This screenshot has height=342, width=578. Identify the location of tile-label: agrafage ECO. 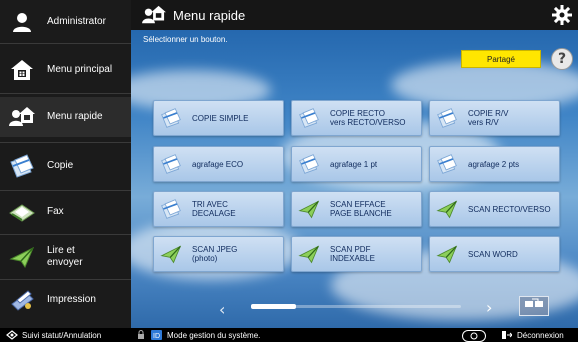
(218, 164).